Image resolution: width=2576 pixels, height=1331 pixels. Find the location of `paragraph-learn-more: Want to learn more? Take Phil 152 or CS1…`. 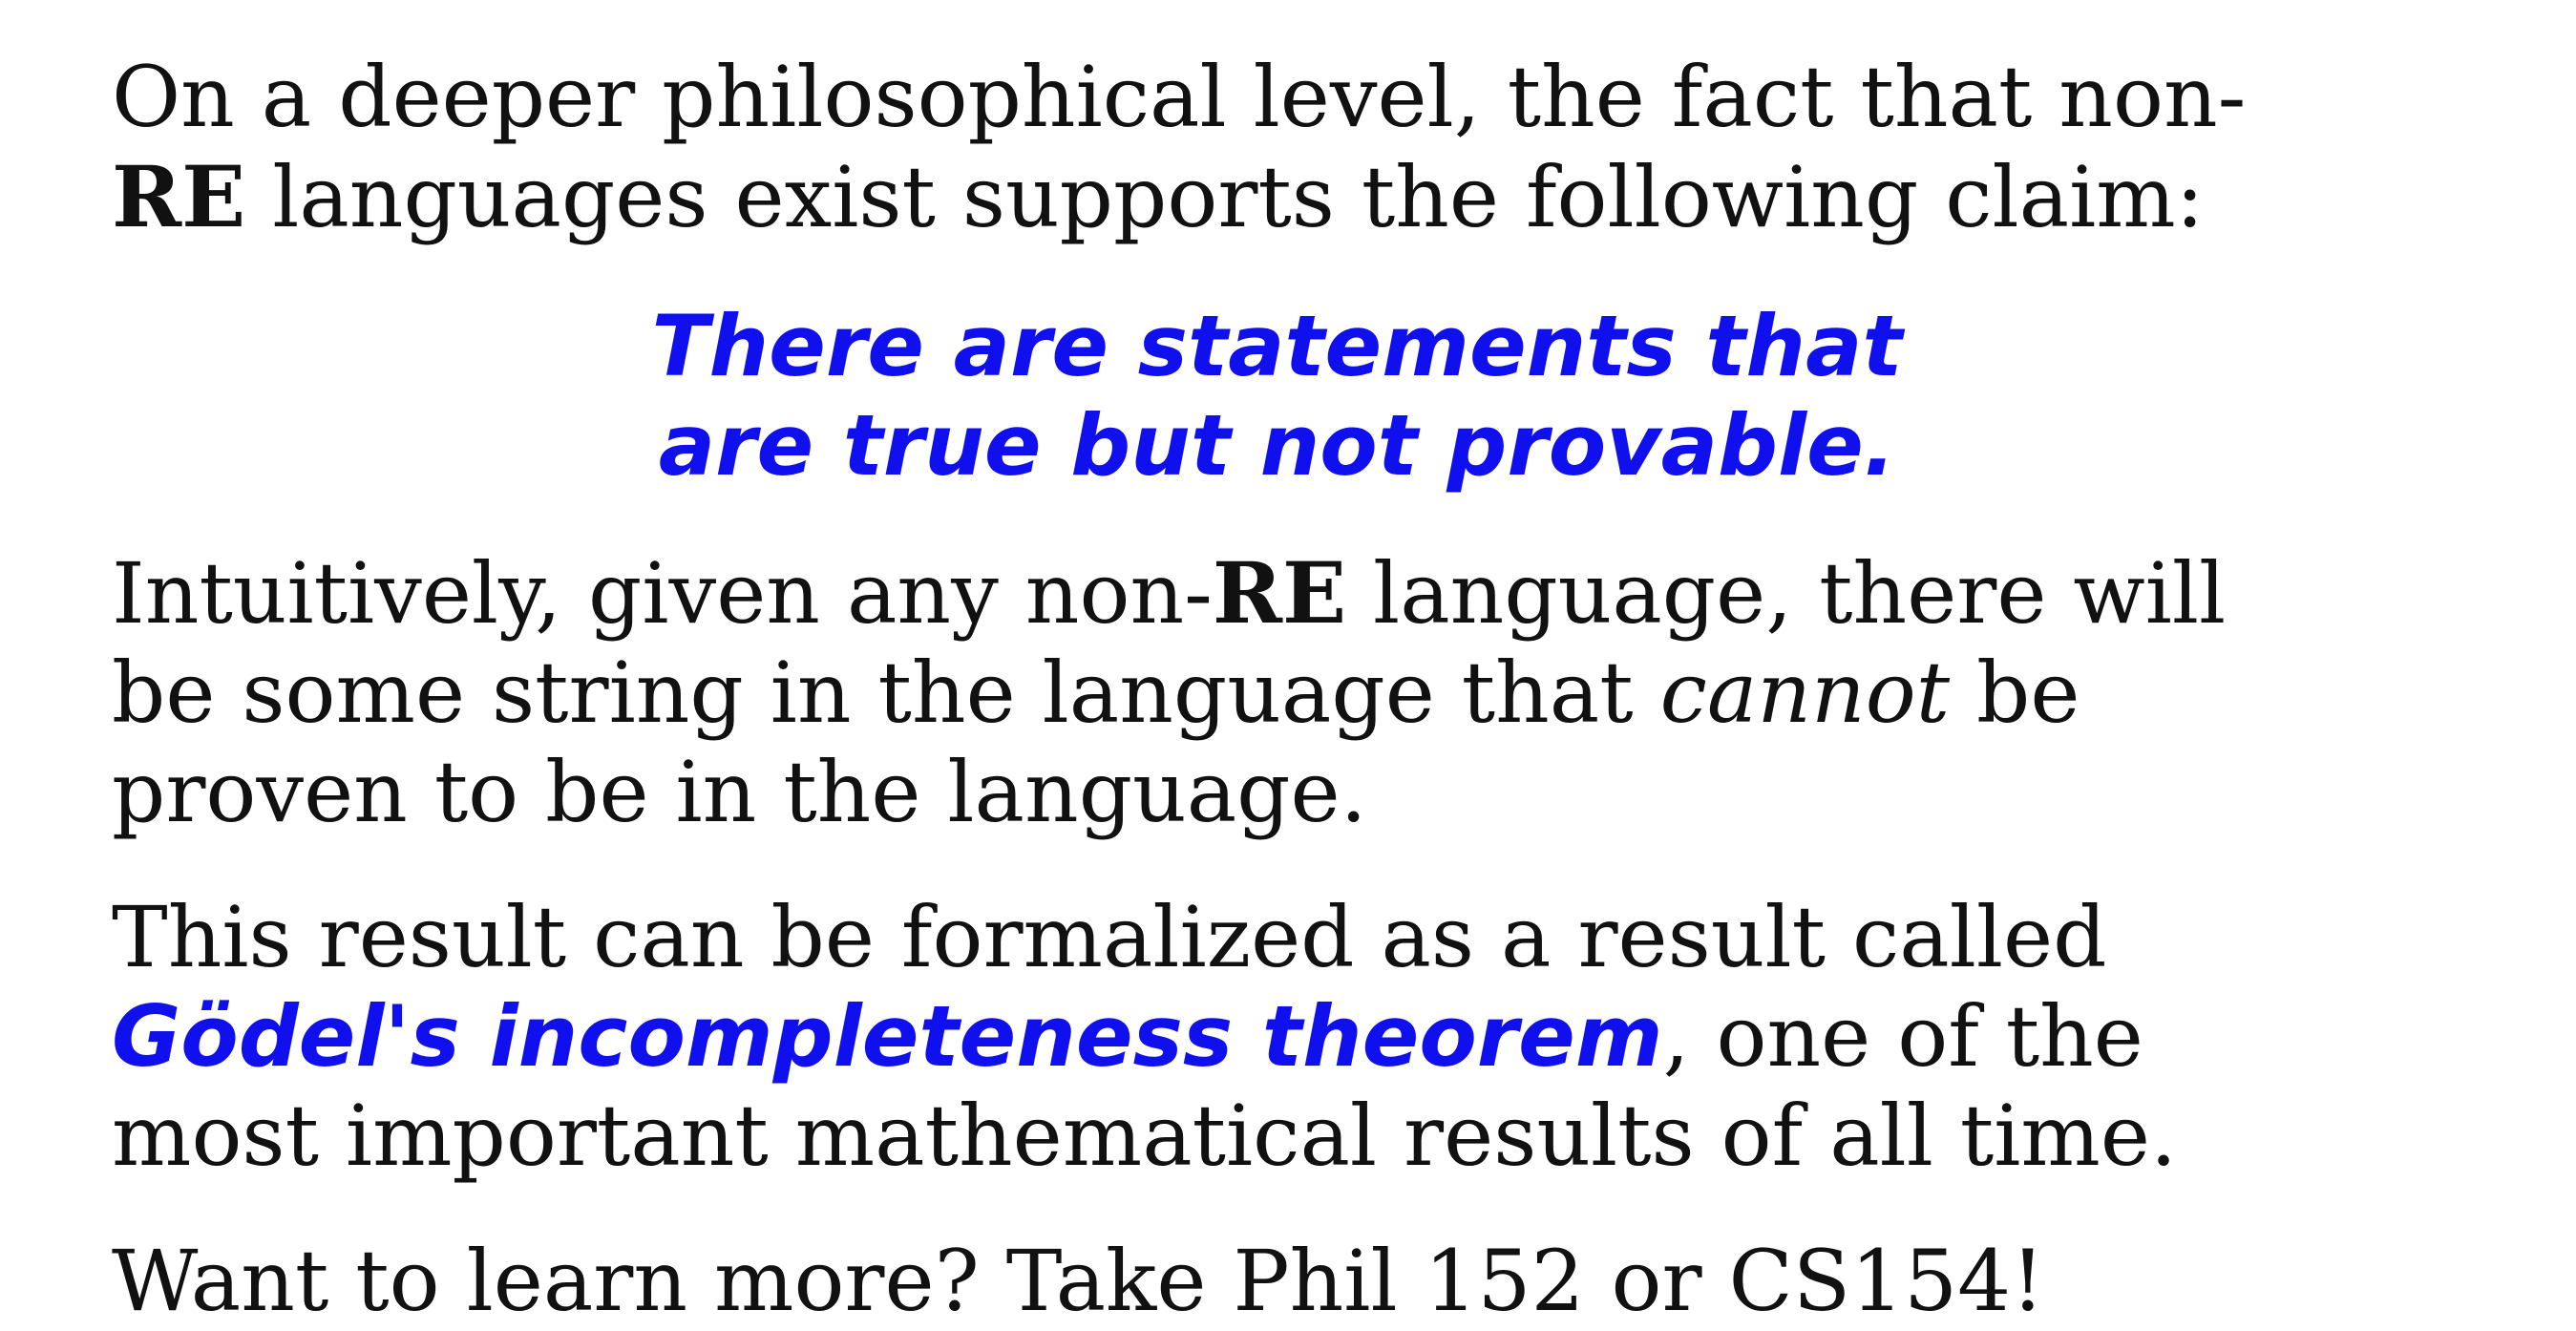

paragraph-learn-more: Want to learn more? Take Phil 152 or CS1… is located at coordinates (1277, 1281).